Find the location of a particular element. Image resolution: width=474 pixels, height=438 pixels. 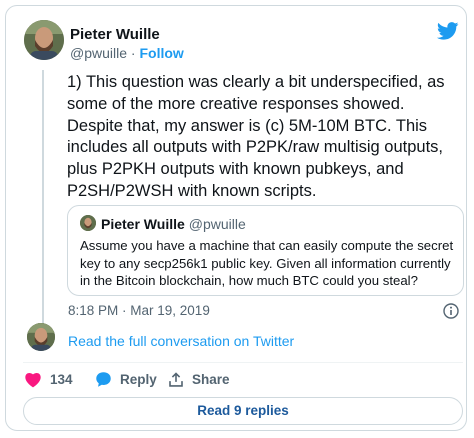

reply-label: Reply is located at coordinates (138, 379).